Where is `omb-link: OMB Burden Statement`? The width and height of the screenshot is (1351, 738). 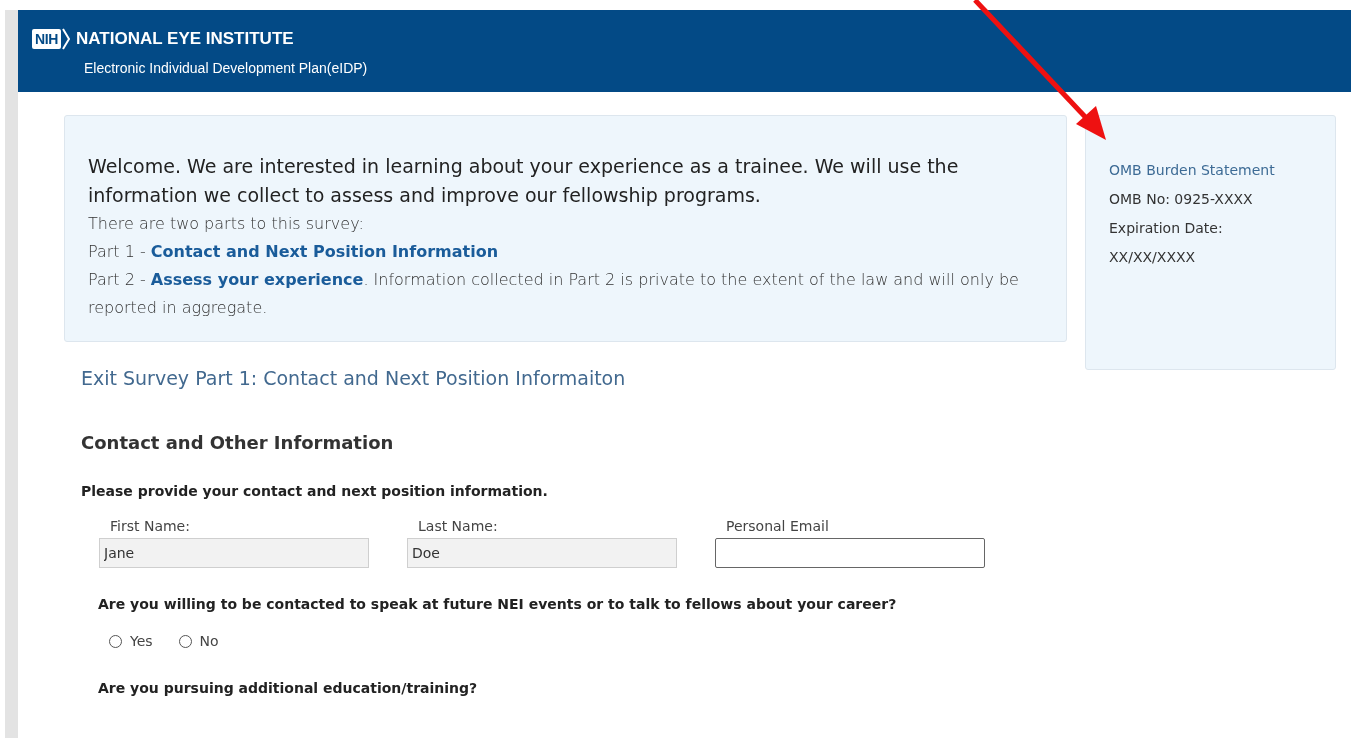
omb-link: OMB Burden Statement is located at coordinates (1222, 170).